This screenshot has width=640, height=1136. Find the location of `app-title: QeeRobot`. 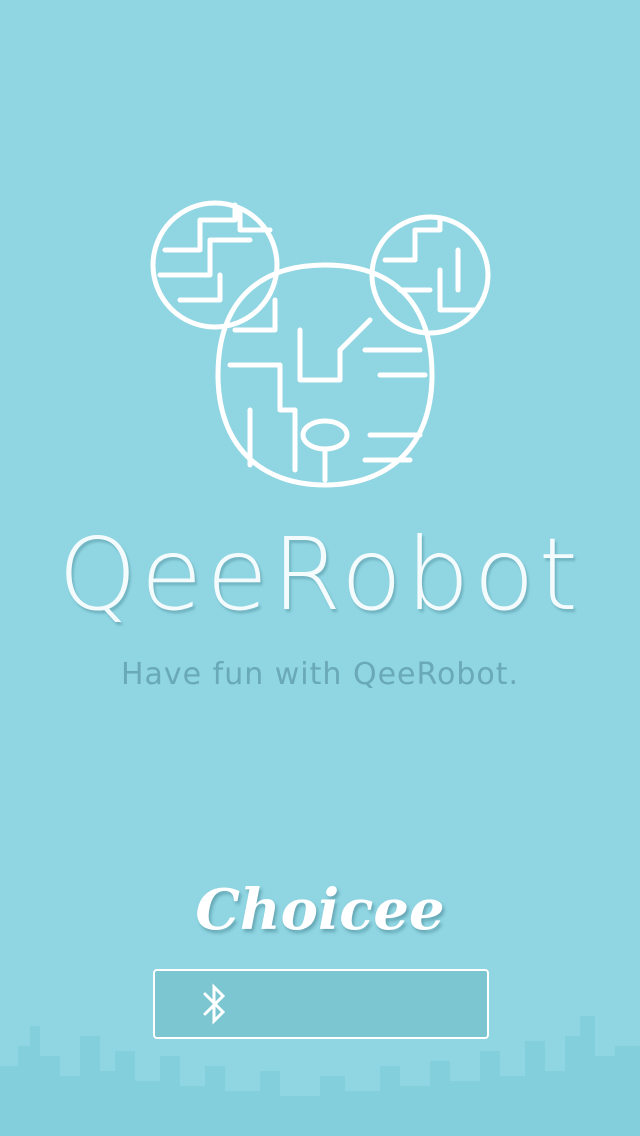

app-title: QeeRobot is located at coordinates (320, 574).